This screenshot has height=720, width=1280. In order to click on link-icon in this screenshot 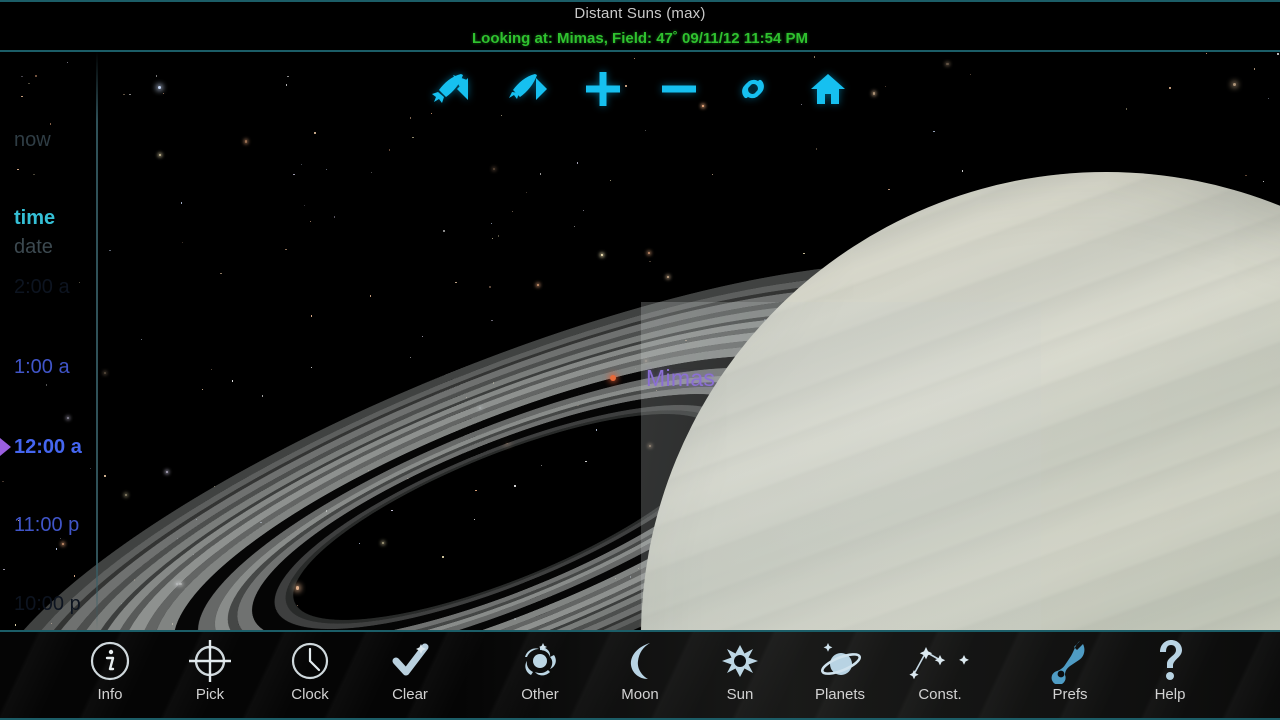, I will do `click(753, 89)`.